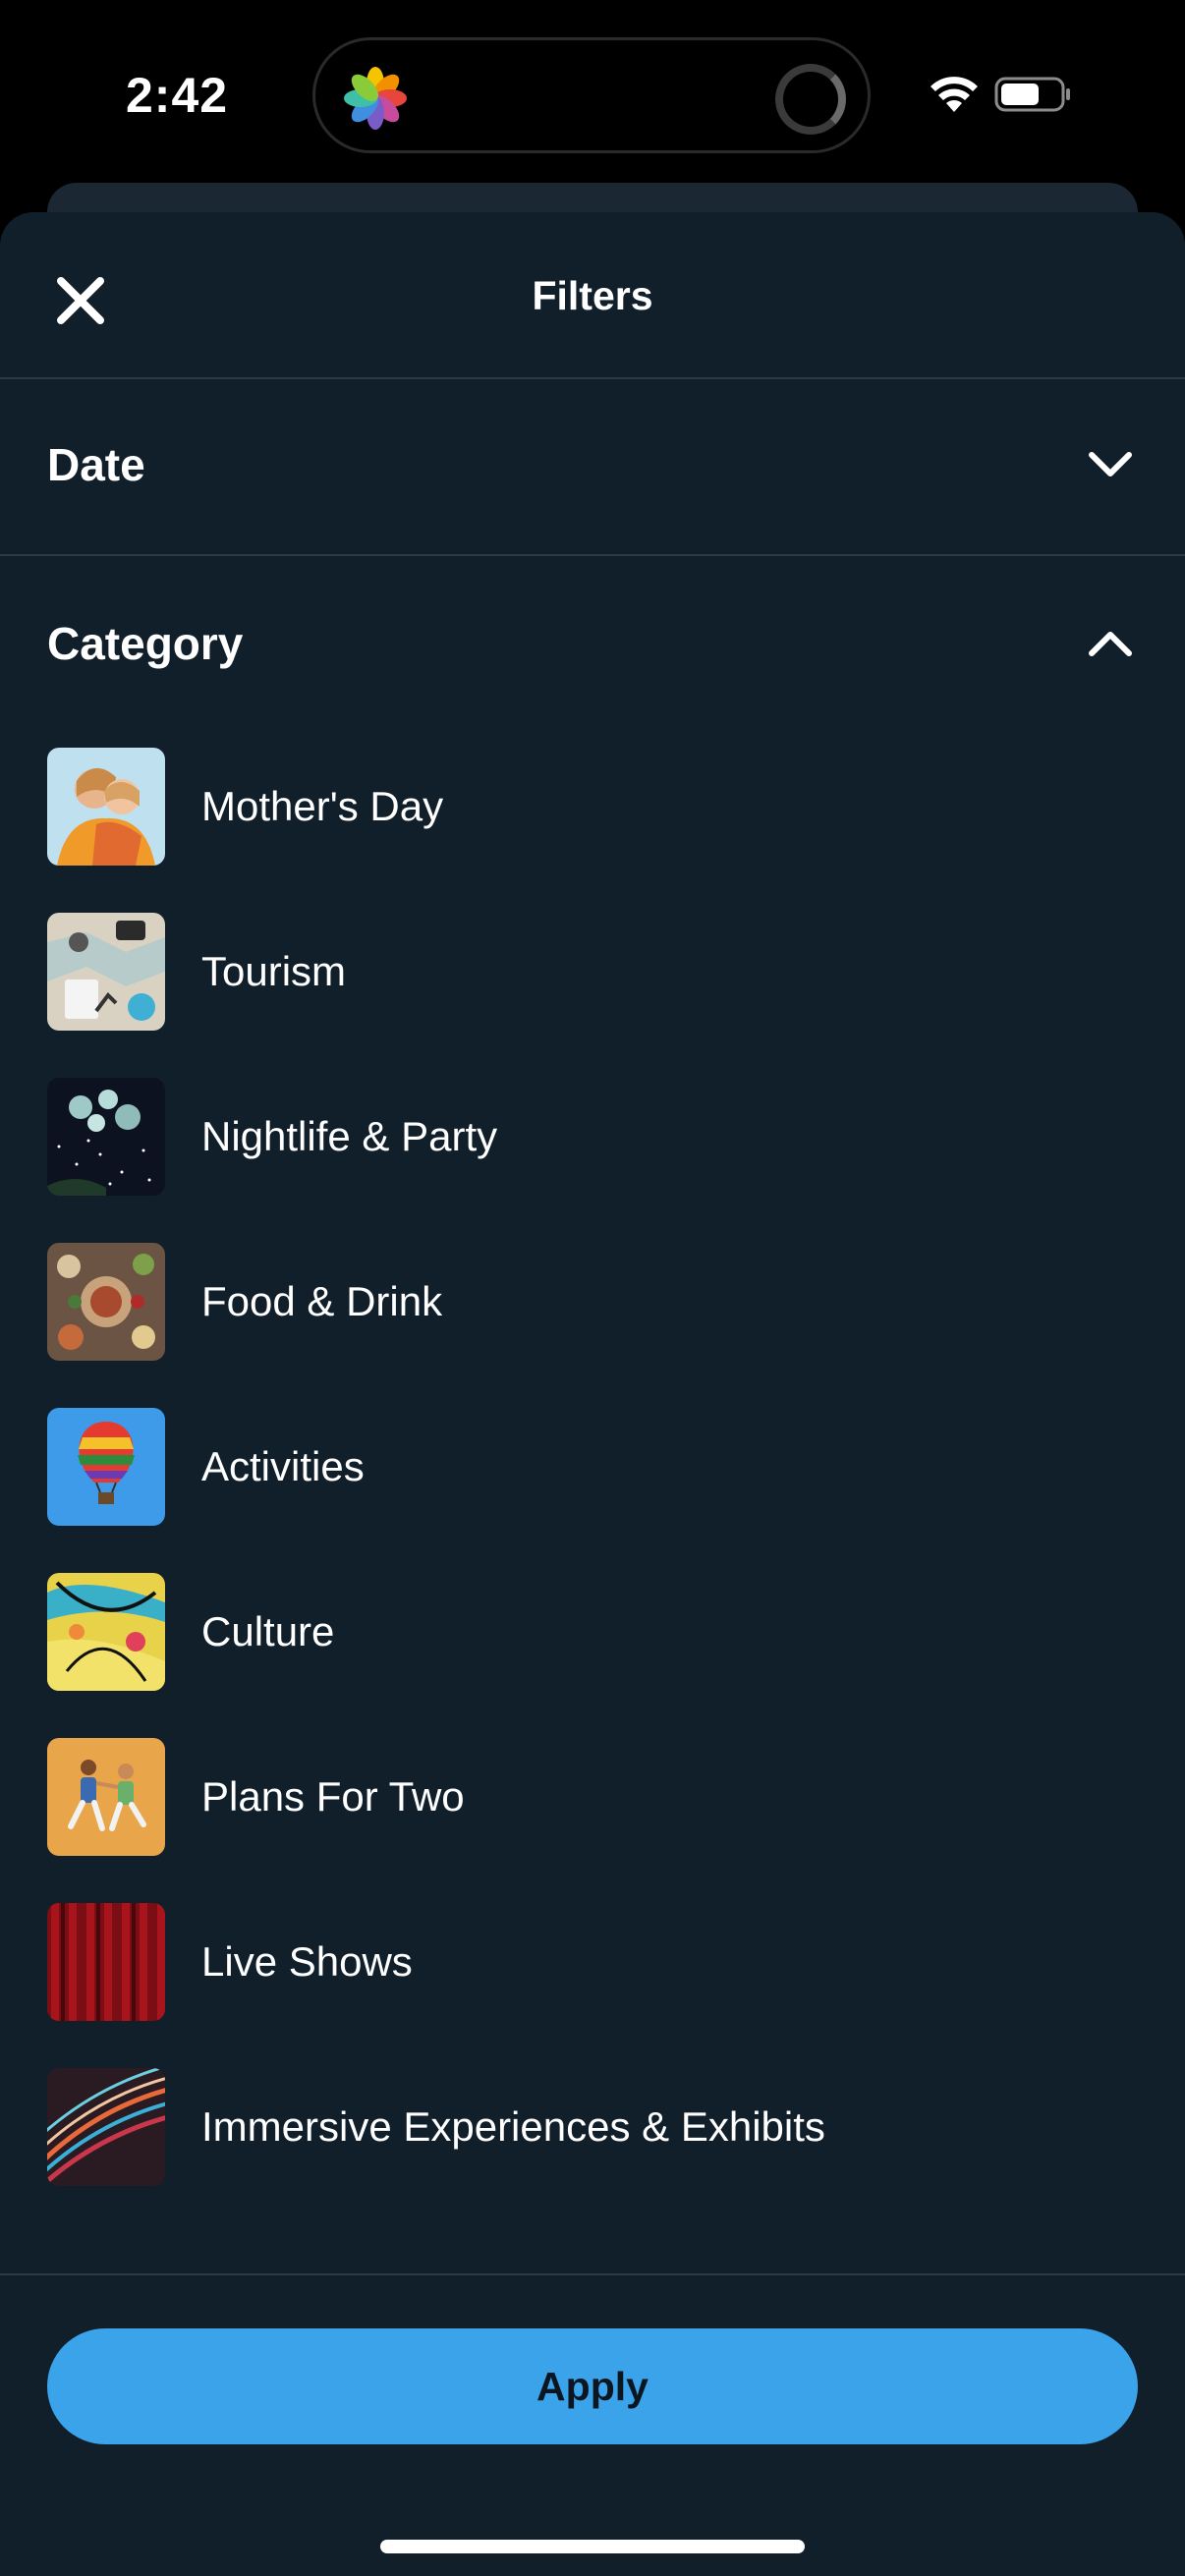 The image size is (1185, 2576). What do you see at coordinates (146, 643) in the screenshot?
I see `category-section-label: Category` at bounding box center [146, 643].